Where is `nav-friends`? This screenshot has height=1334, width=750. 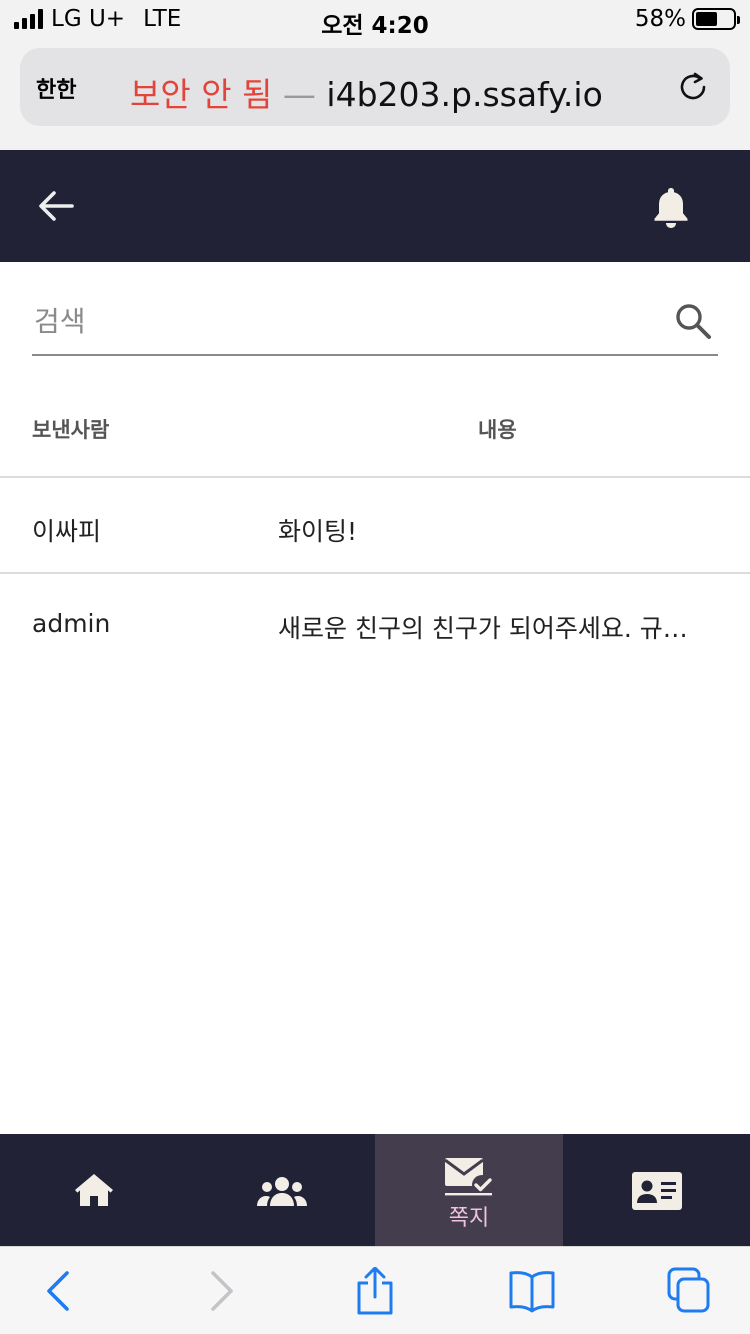
nav-friends is located at coordinates (282, 1190).